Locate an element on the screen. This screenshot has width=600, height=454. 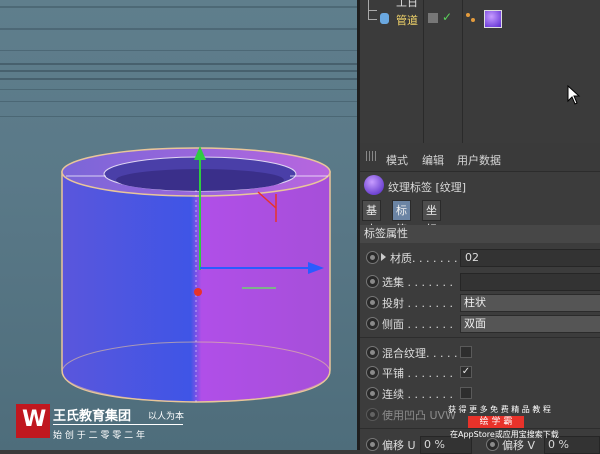
property-label: 投射 . . . . . . . is located at coordinates (417, 303).